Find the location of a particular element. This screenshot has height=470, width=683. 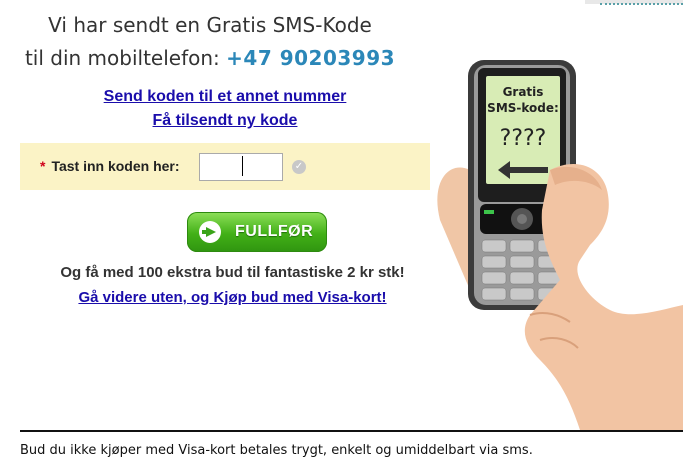

phone-screen-line-2: SMS-kode: is located at coordinates (523, 108).